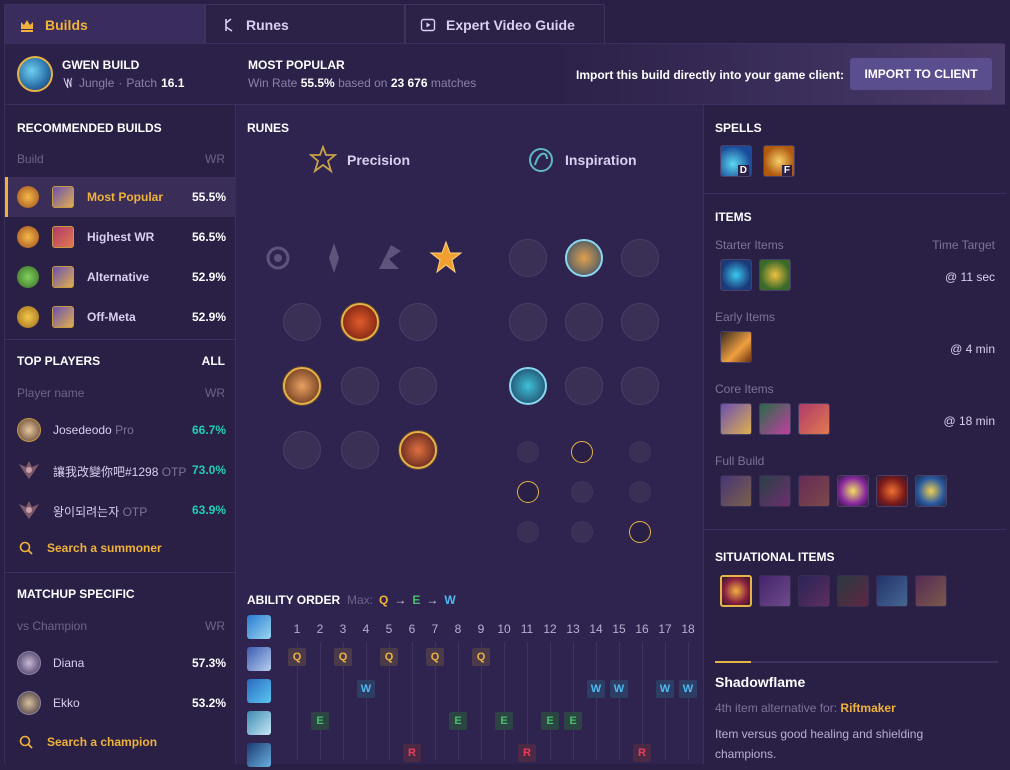 The height and width of the screenshot is (770, 1010). What do you see at coordinates (779, 161) in the screenshot?
I see `smite-spell-icon: F` at bounding box center [779, 161].